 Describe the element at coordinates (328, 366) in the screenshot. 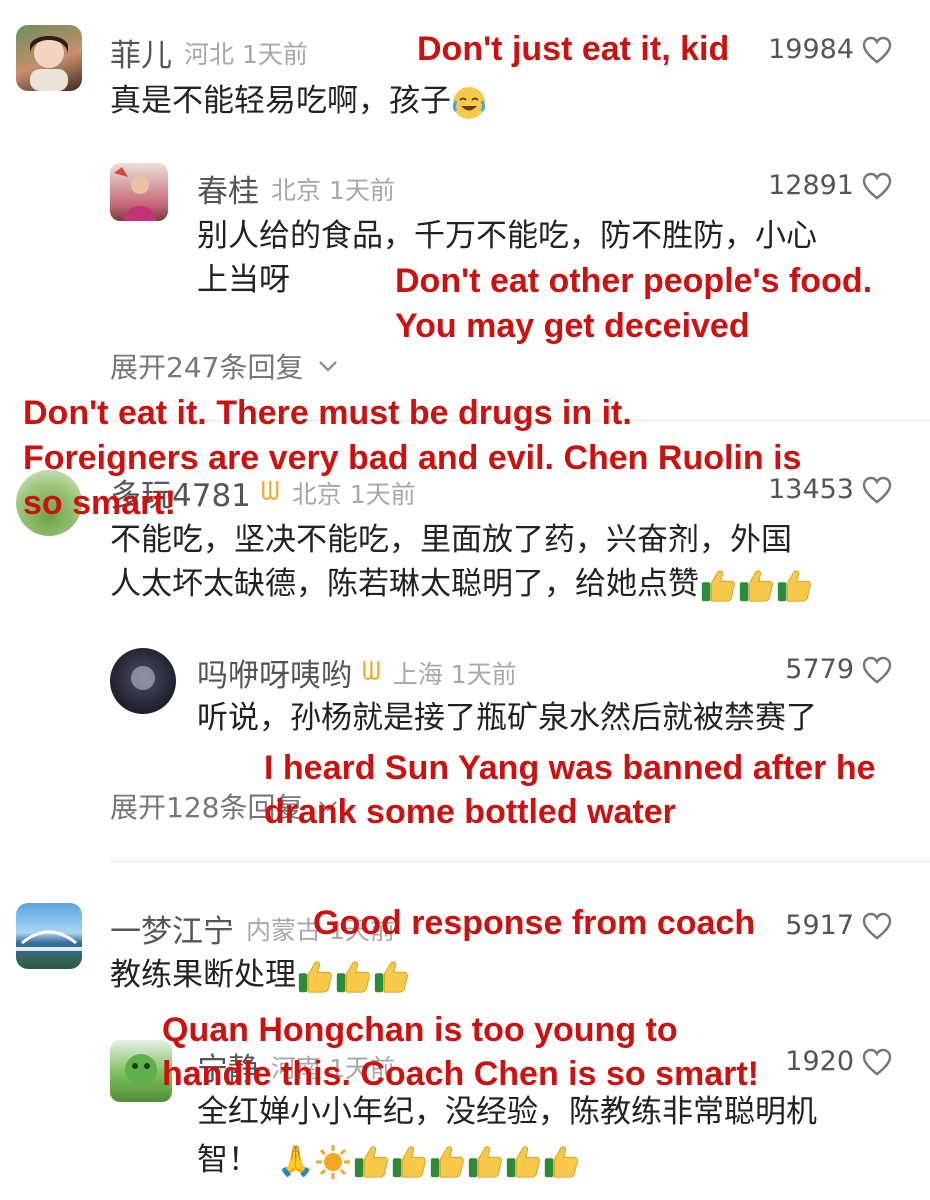

I see `chevron-down-icon` at that location.